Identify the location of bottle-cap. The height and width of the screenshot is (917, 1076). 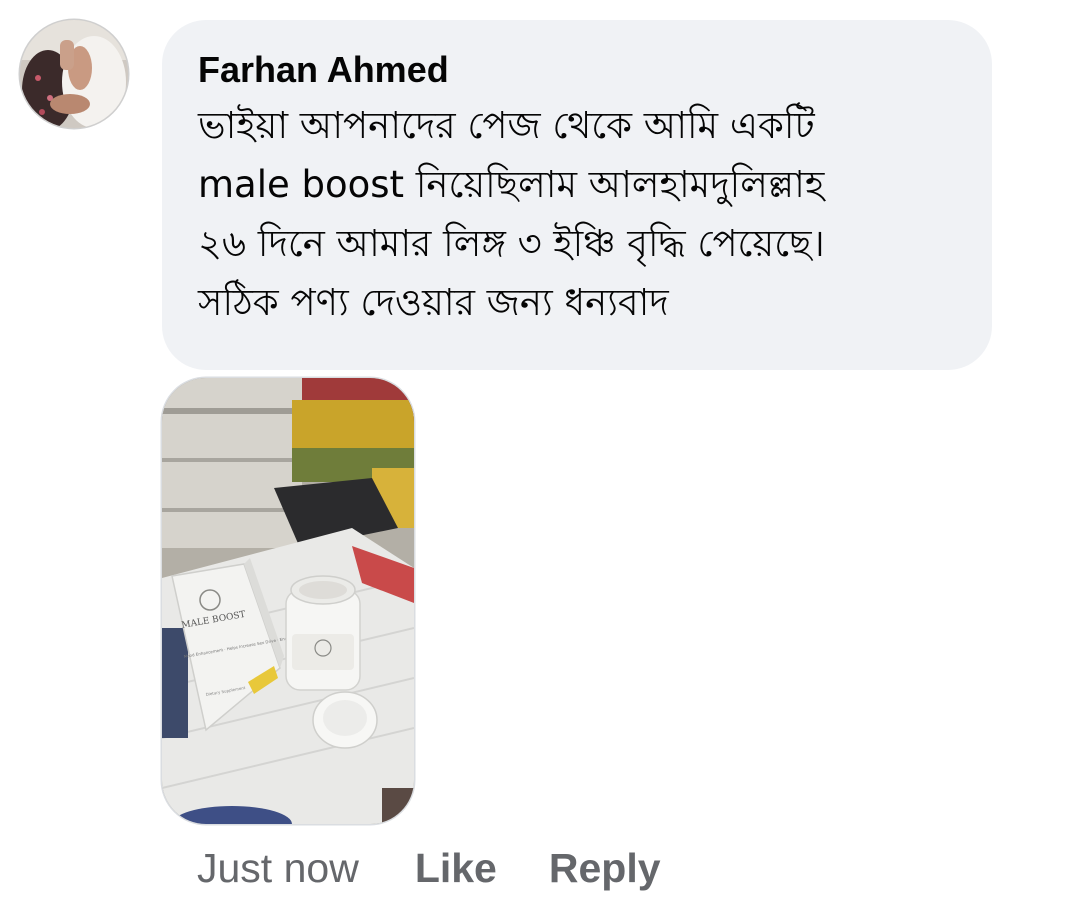
(345, 720).